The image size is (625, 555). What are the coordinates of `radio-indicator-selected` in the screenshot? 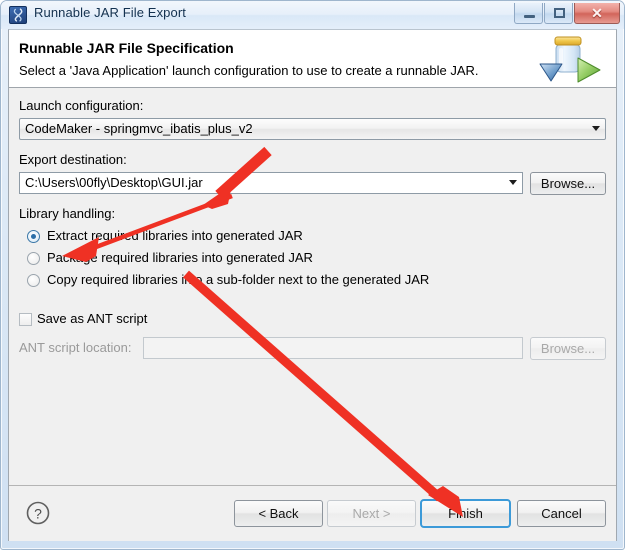 It's located at (33, 236).